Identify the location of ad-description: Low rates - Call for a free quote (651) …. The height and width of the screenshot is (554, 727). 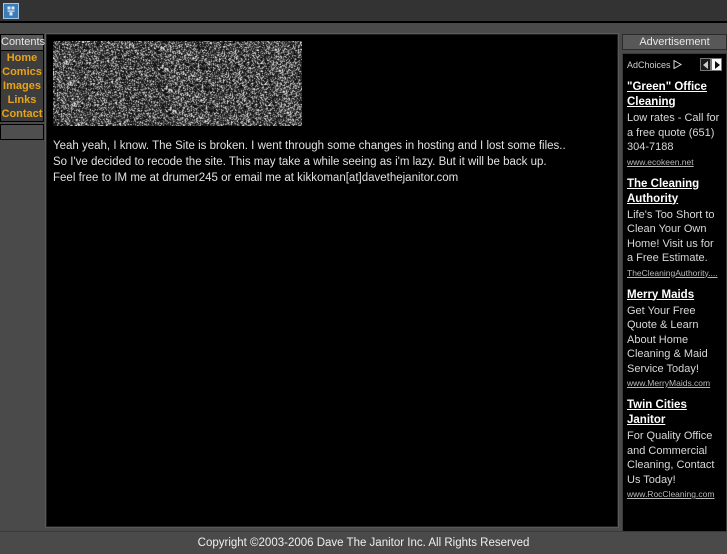
(673, 132).